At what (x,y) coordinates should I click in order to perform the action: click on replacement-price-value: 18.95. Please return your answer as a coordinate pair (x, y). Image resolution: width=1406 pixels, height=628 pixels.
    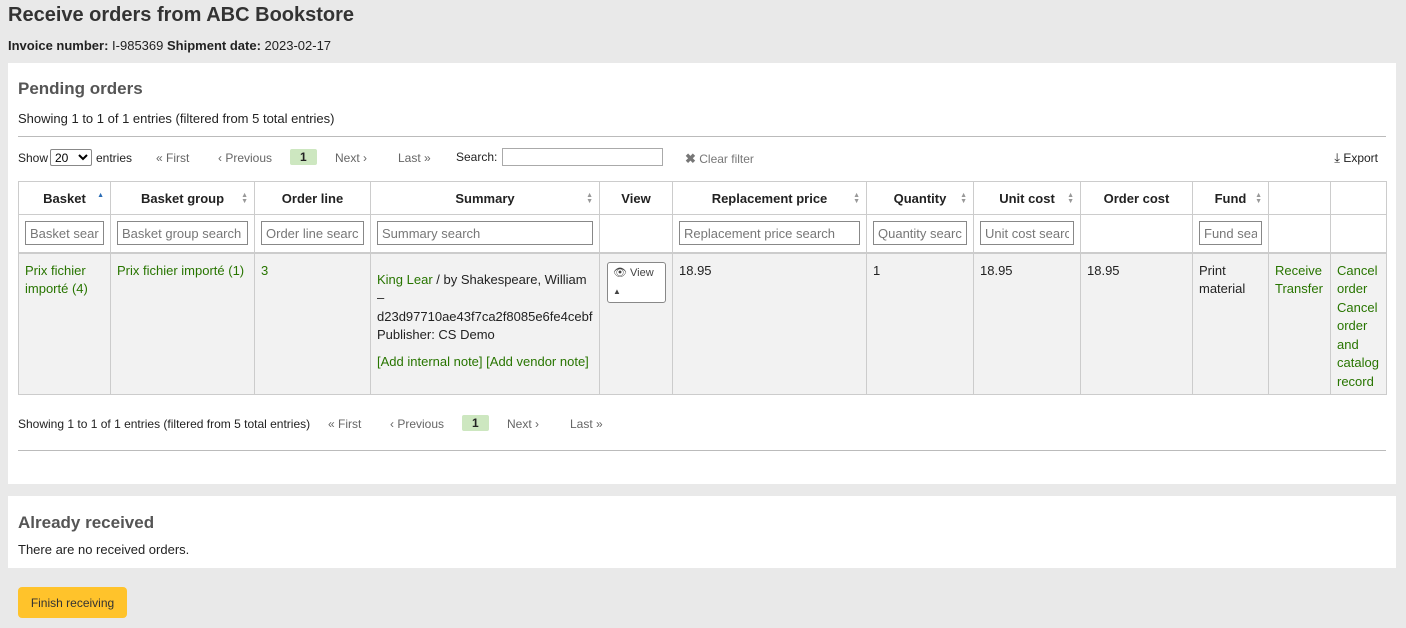
    Looking at the image, I should click on (695, 270).